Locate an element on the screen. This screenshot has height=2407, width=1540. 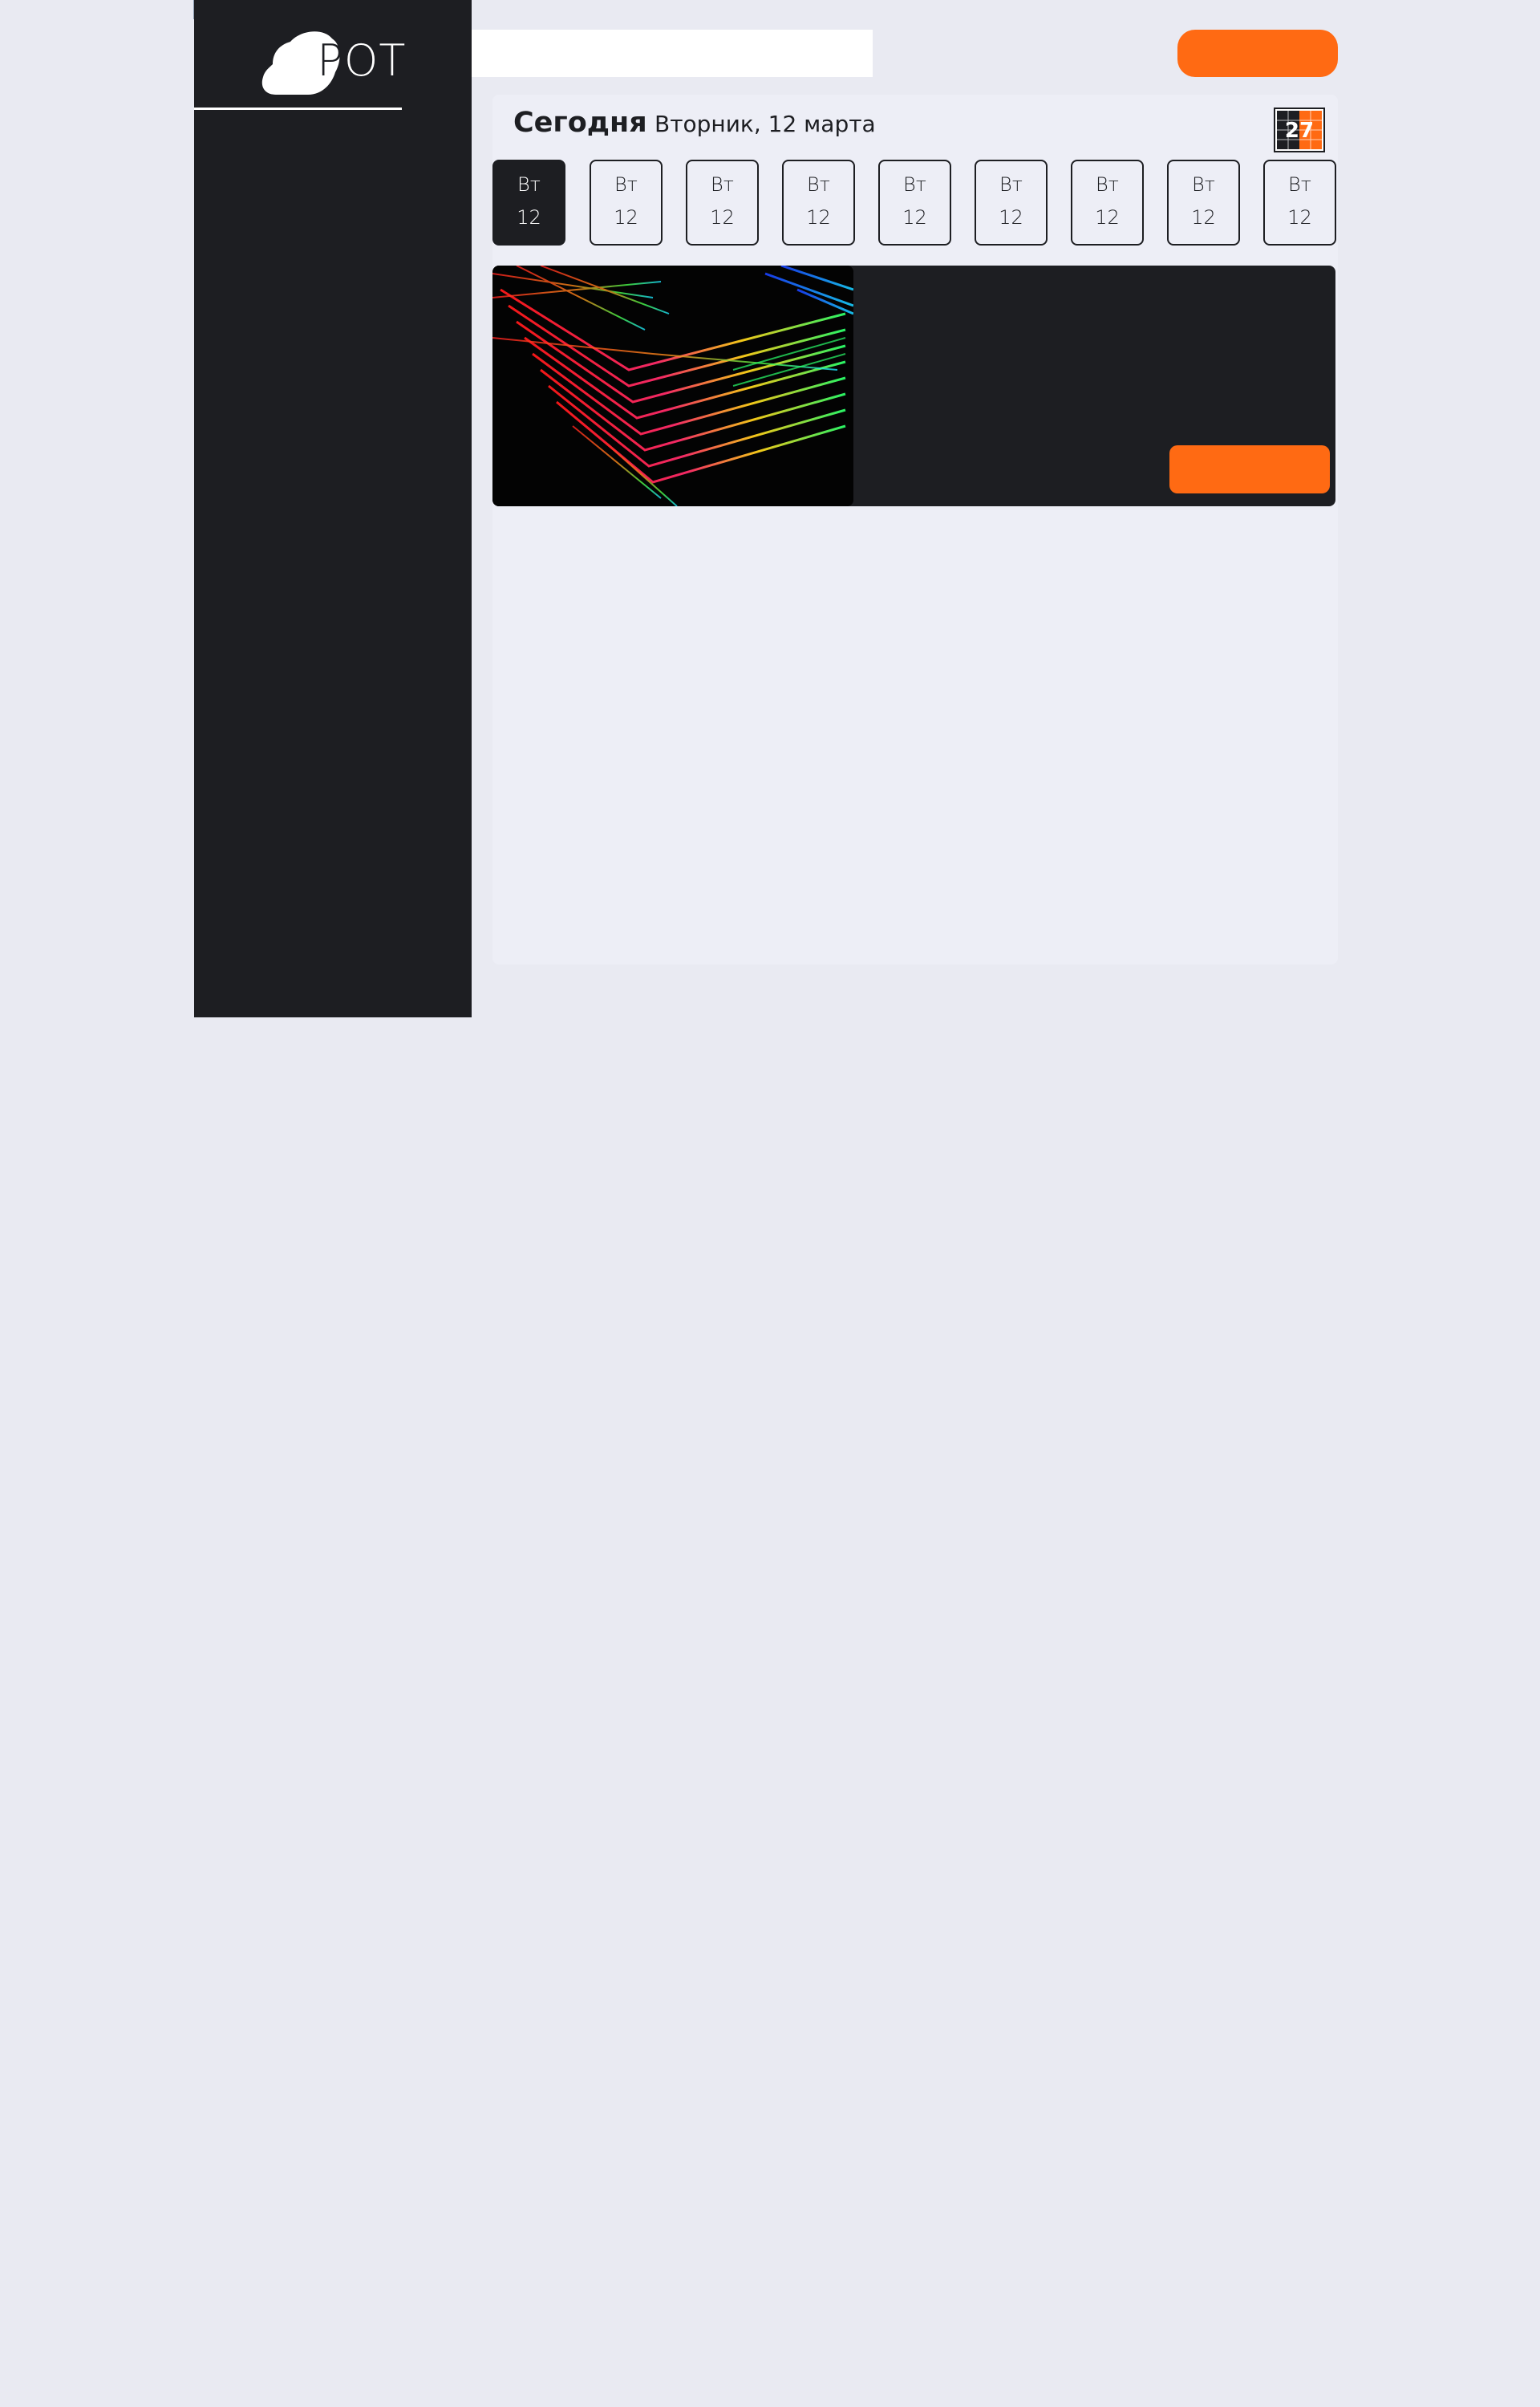
spot-logo: SPOT is located at coordinates (334, 63).